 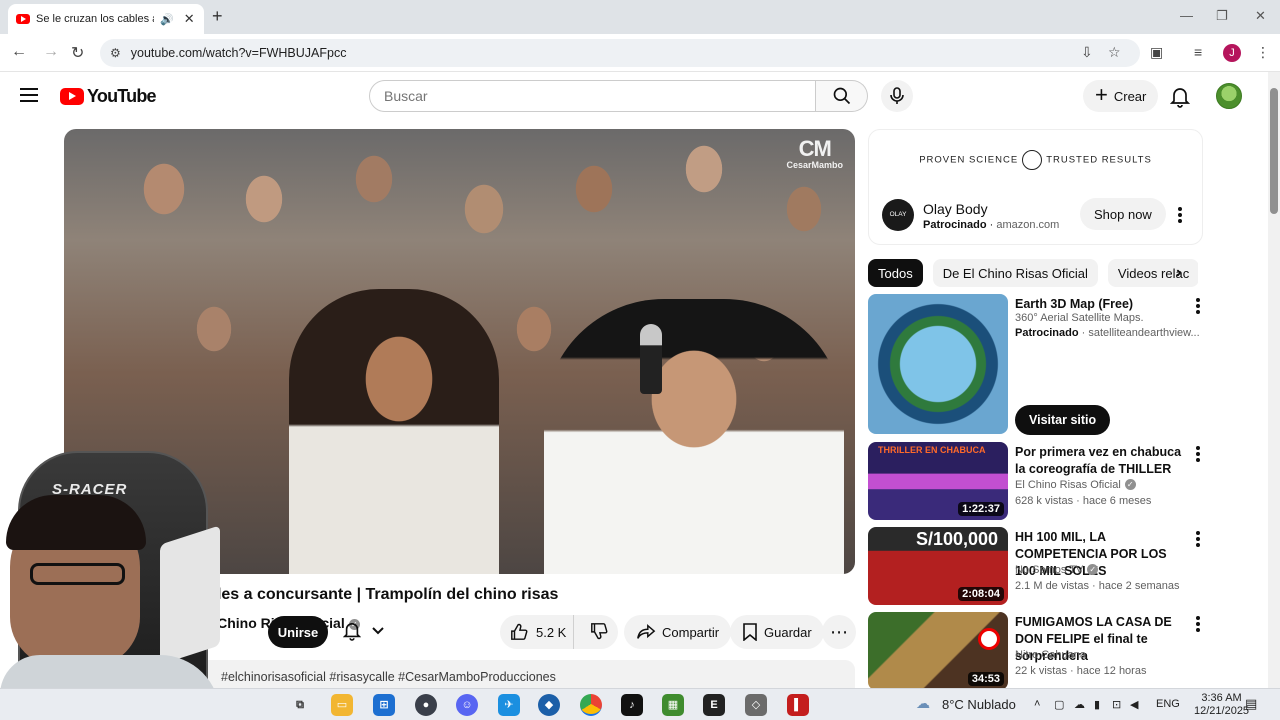 What do you see at coordinates (1087, 52) in the screenshot?
I see `install-app-icon: ⇩` at bounding box center [1087, 52].